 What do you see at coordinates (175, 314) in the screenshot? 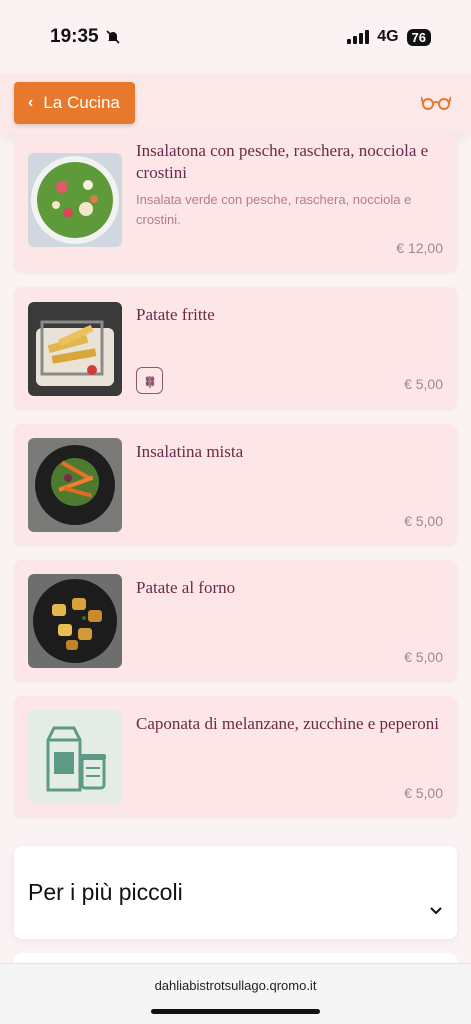
I see `menu-item-title: Patate fritte` at bounding box center [175, 314].